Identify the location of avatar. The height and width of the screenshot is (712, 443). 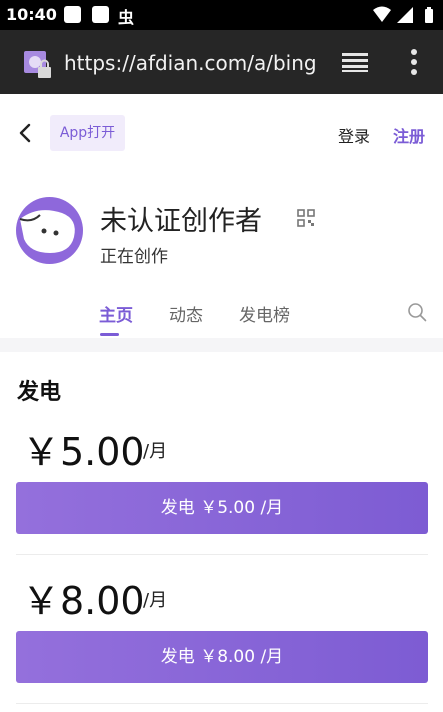
(49, 230).